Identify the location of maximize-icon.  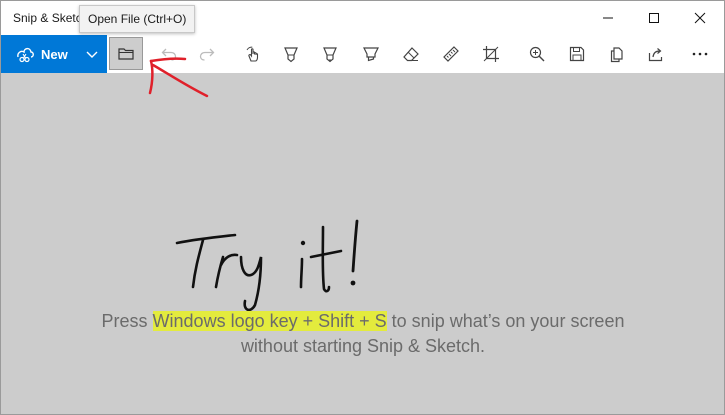
(654, 18).